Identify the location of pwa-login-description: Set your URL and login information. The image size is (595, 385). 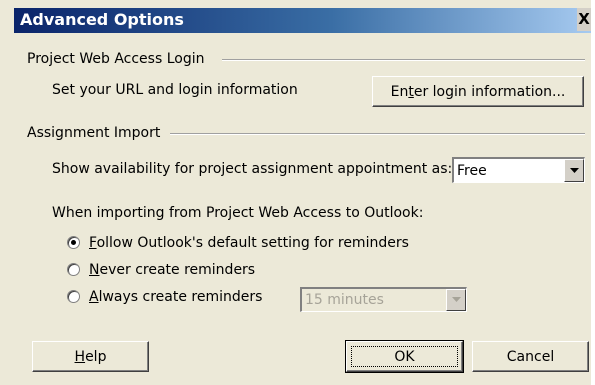
(175, 90).